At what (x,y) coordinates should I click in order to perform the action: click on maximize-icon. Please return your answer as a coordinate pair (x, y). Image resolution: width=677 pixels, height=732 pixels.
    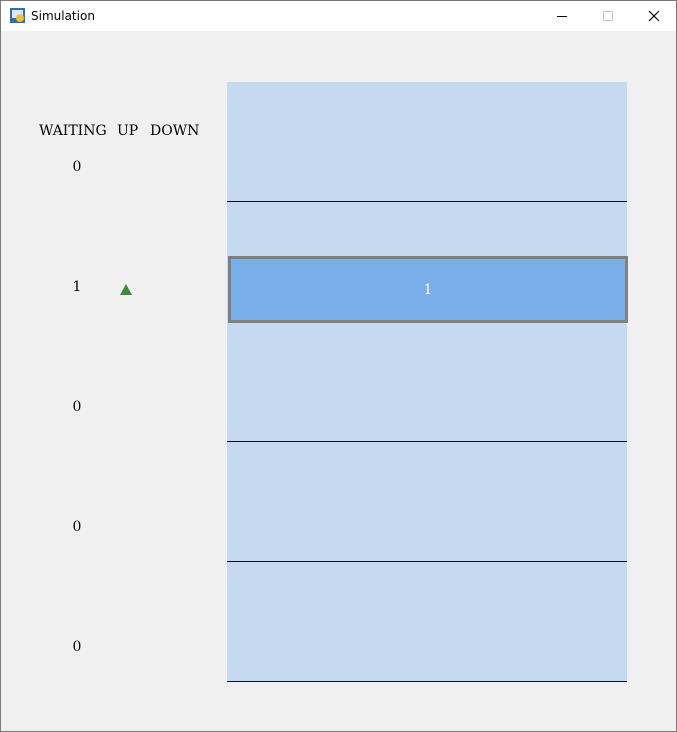
    Looking at the image, I should click on (608, 16).